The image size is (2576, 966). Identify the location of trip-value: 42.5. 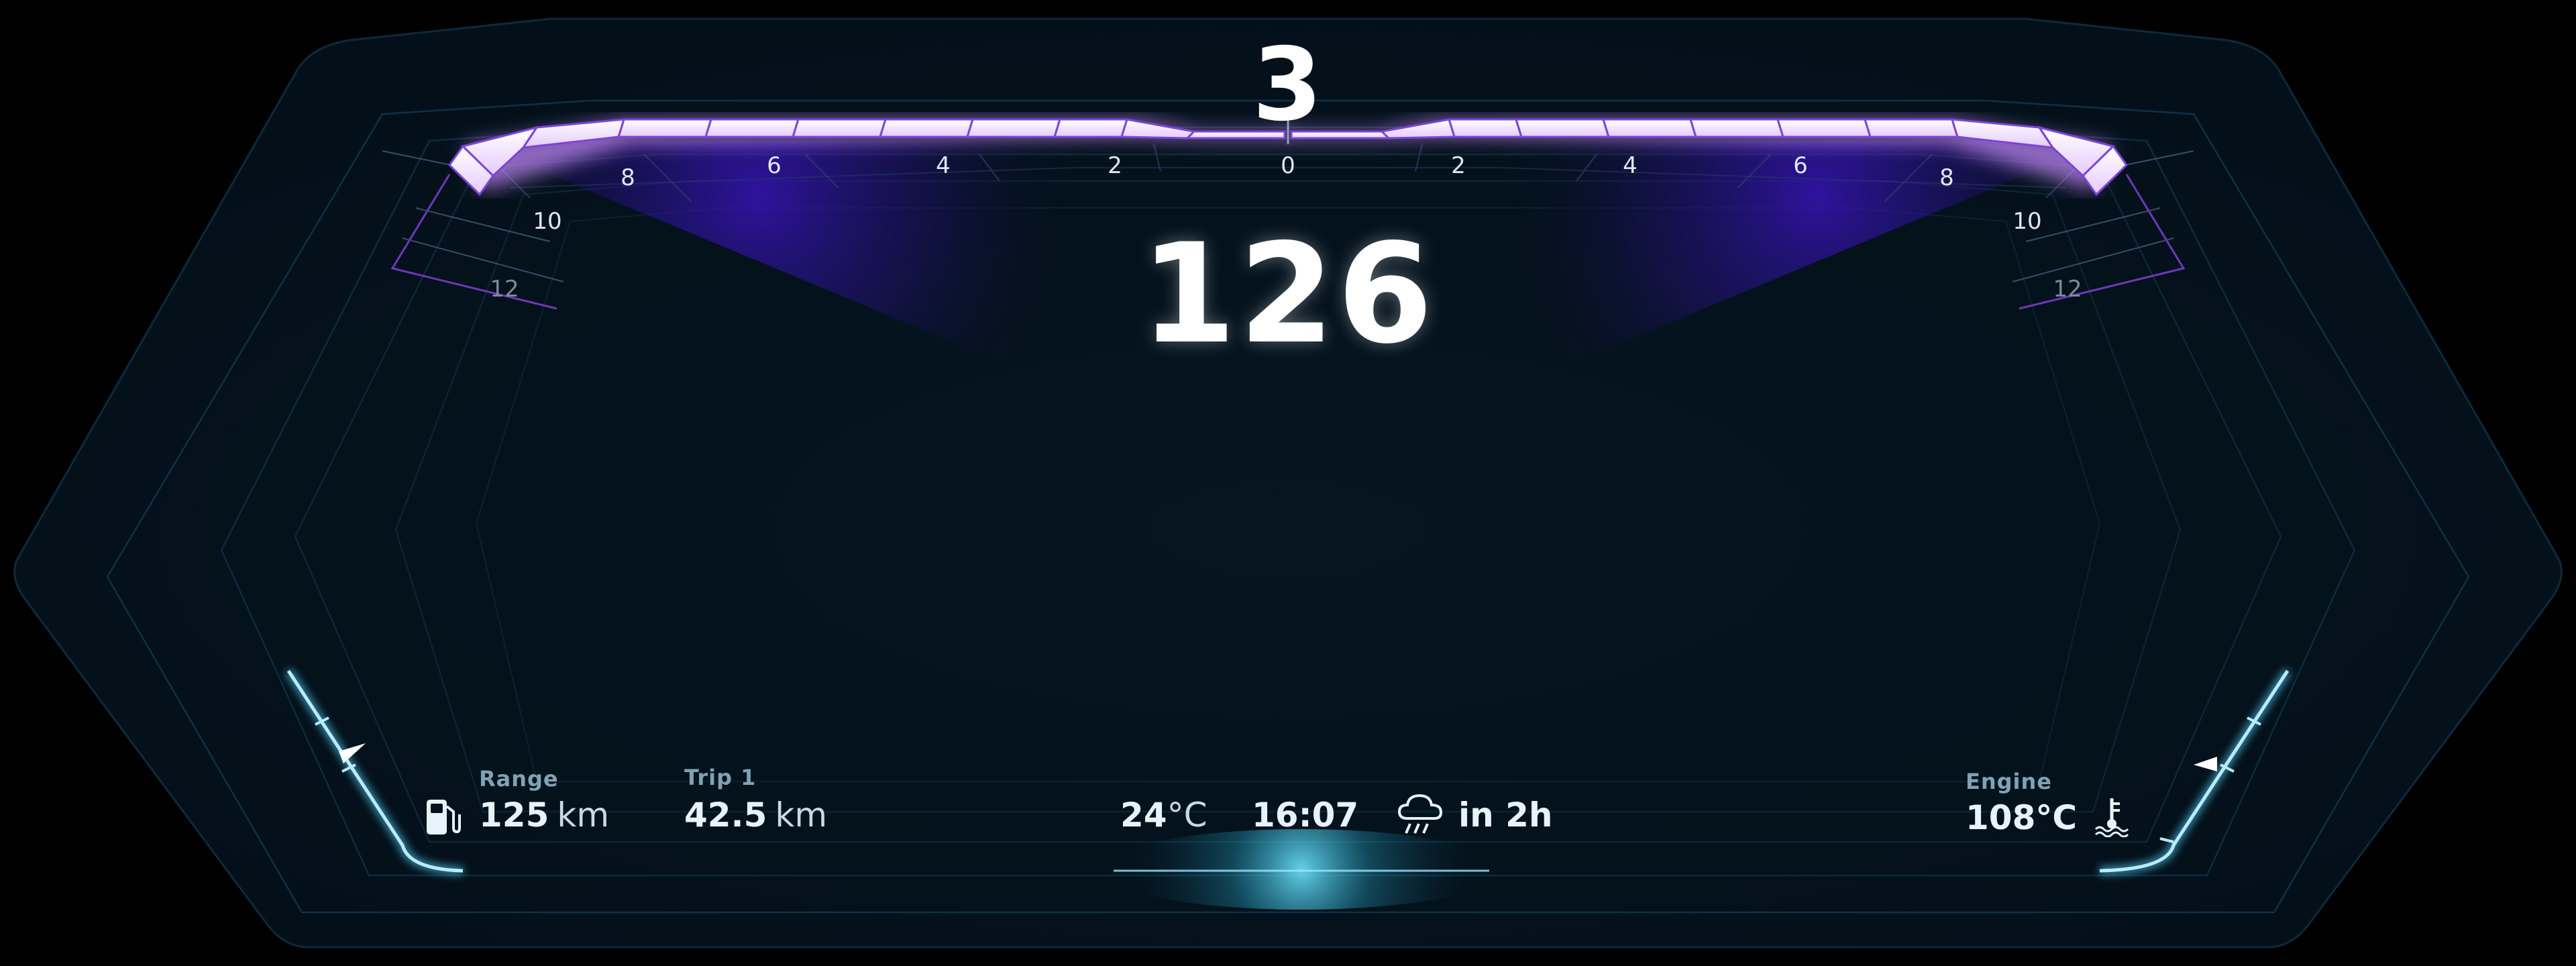
(725, 815).